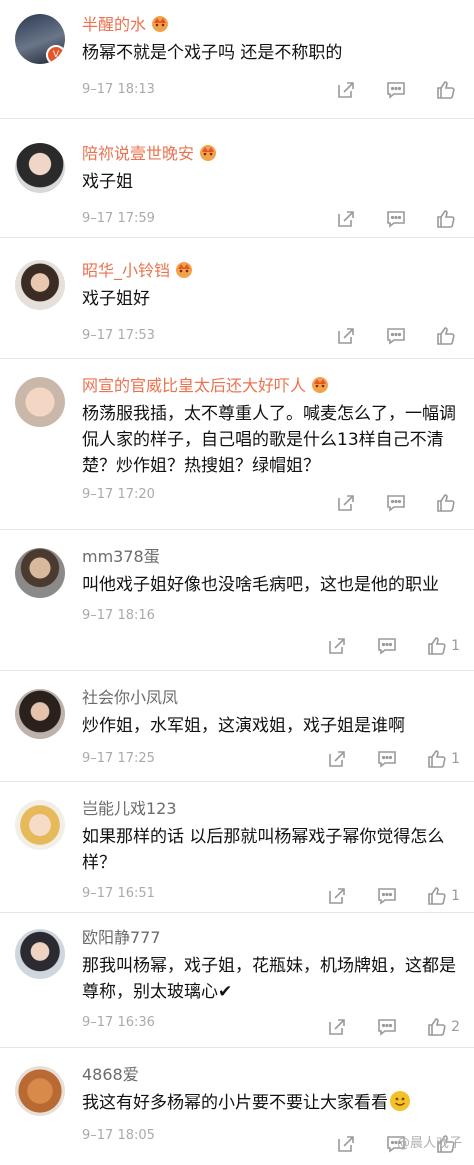 This screenshot has width=474, height=1165. I want to click on comment-item: 陪祢说壹世晚安 戏子姐 9–17 17:59, so click(237, 178).